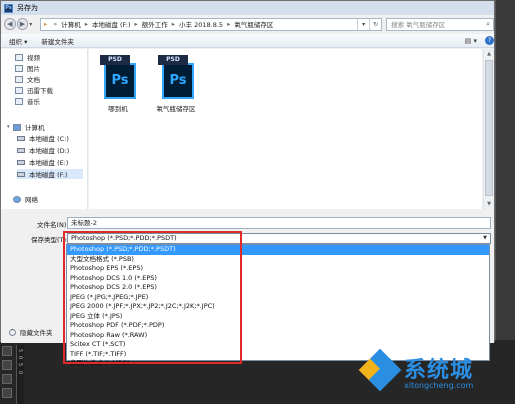 This screenshot has height=404, width=515. I want to click on sidebar-item-label: 音乐, so click(33, 102).